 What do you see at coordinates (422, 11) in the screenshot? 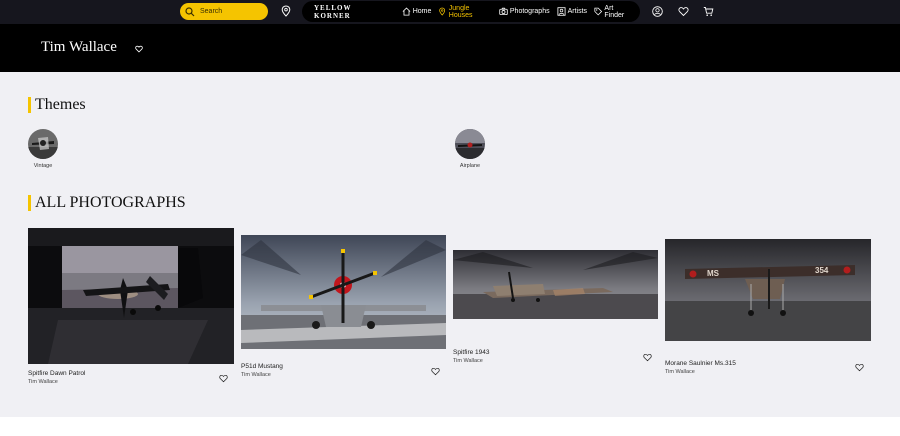
I see `nav-item-label: Home` at bounding box center [422, 11].